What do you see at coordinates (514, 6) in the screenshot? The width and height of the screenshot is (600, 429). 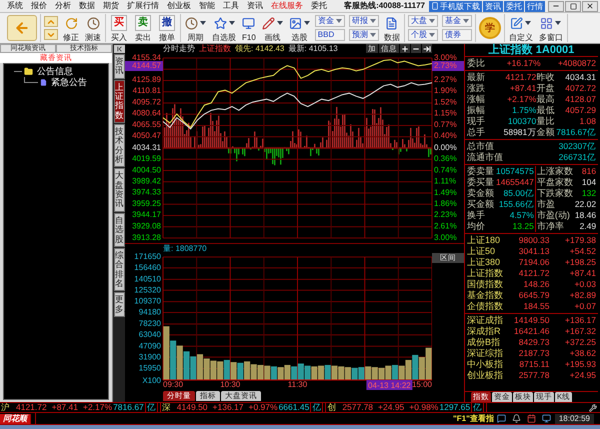 I see `header-button: 委托` at bounding box center [514, 6].